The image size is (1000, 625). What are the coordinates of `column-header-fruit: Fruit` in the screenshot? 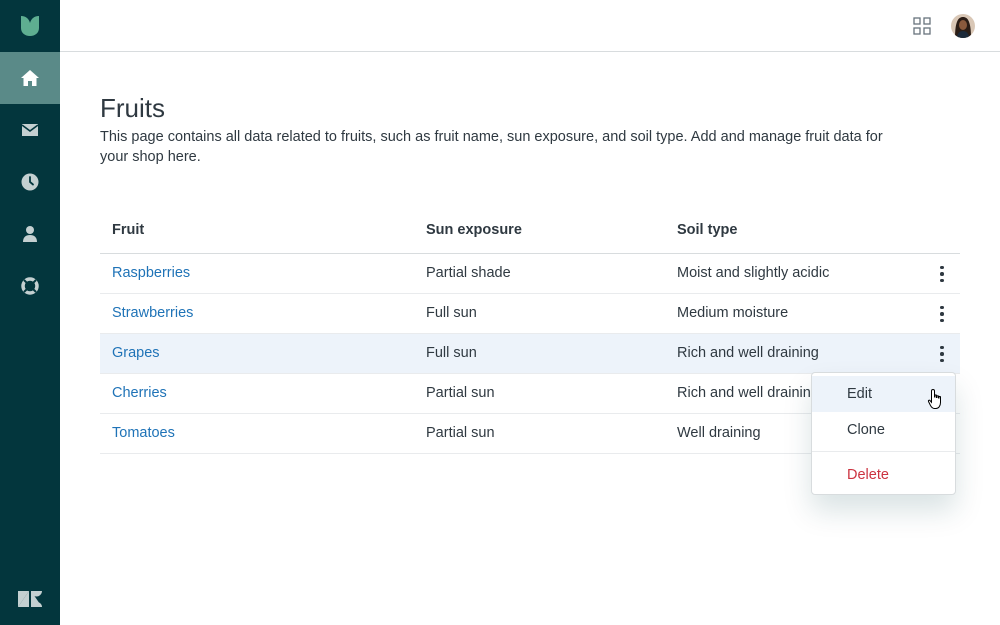 It's located at (128, 230).